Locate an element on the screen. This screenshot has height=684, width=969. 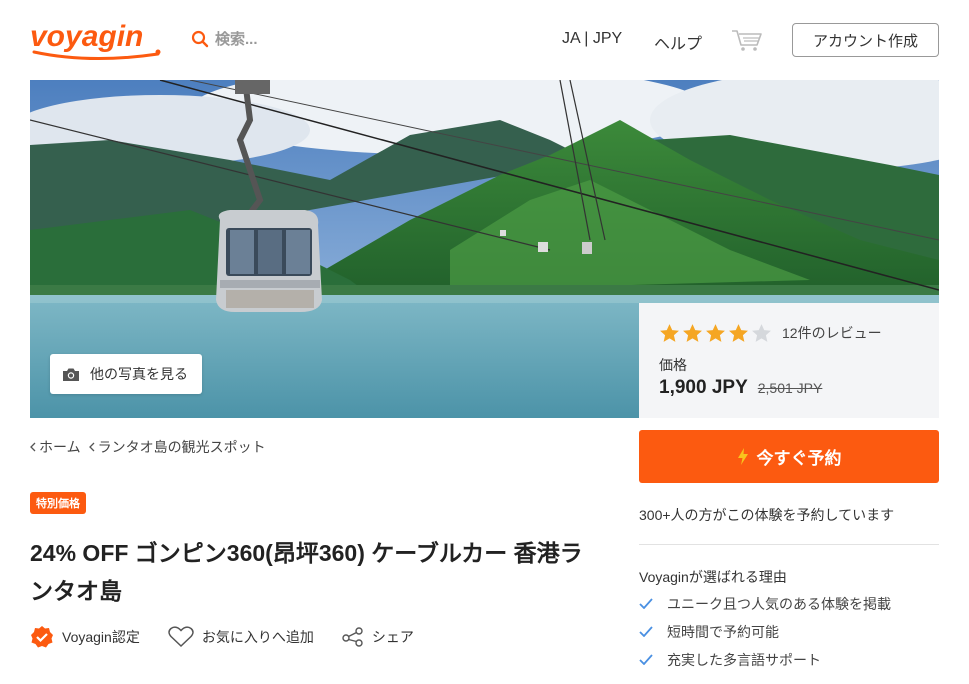
reason-item: ユニーク且つ人気のある体験を掲載 is located at coordinates (765, 604).